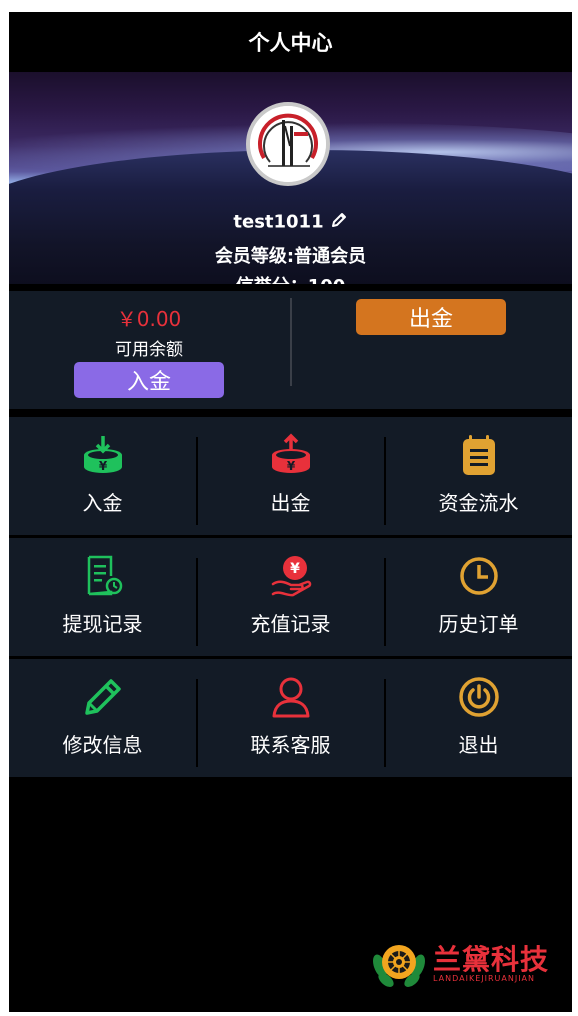 This screenshot has width=578, height=1016. Describe the element at coordinates (102, 503) in the screenshot. I see `menu-item-label: 入金` at that location.